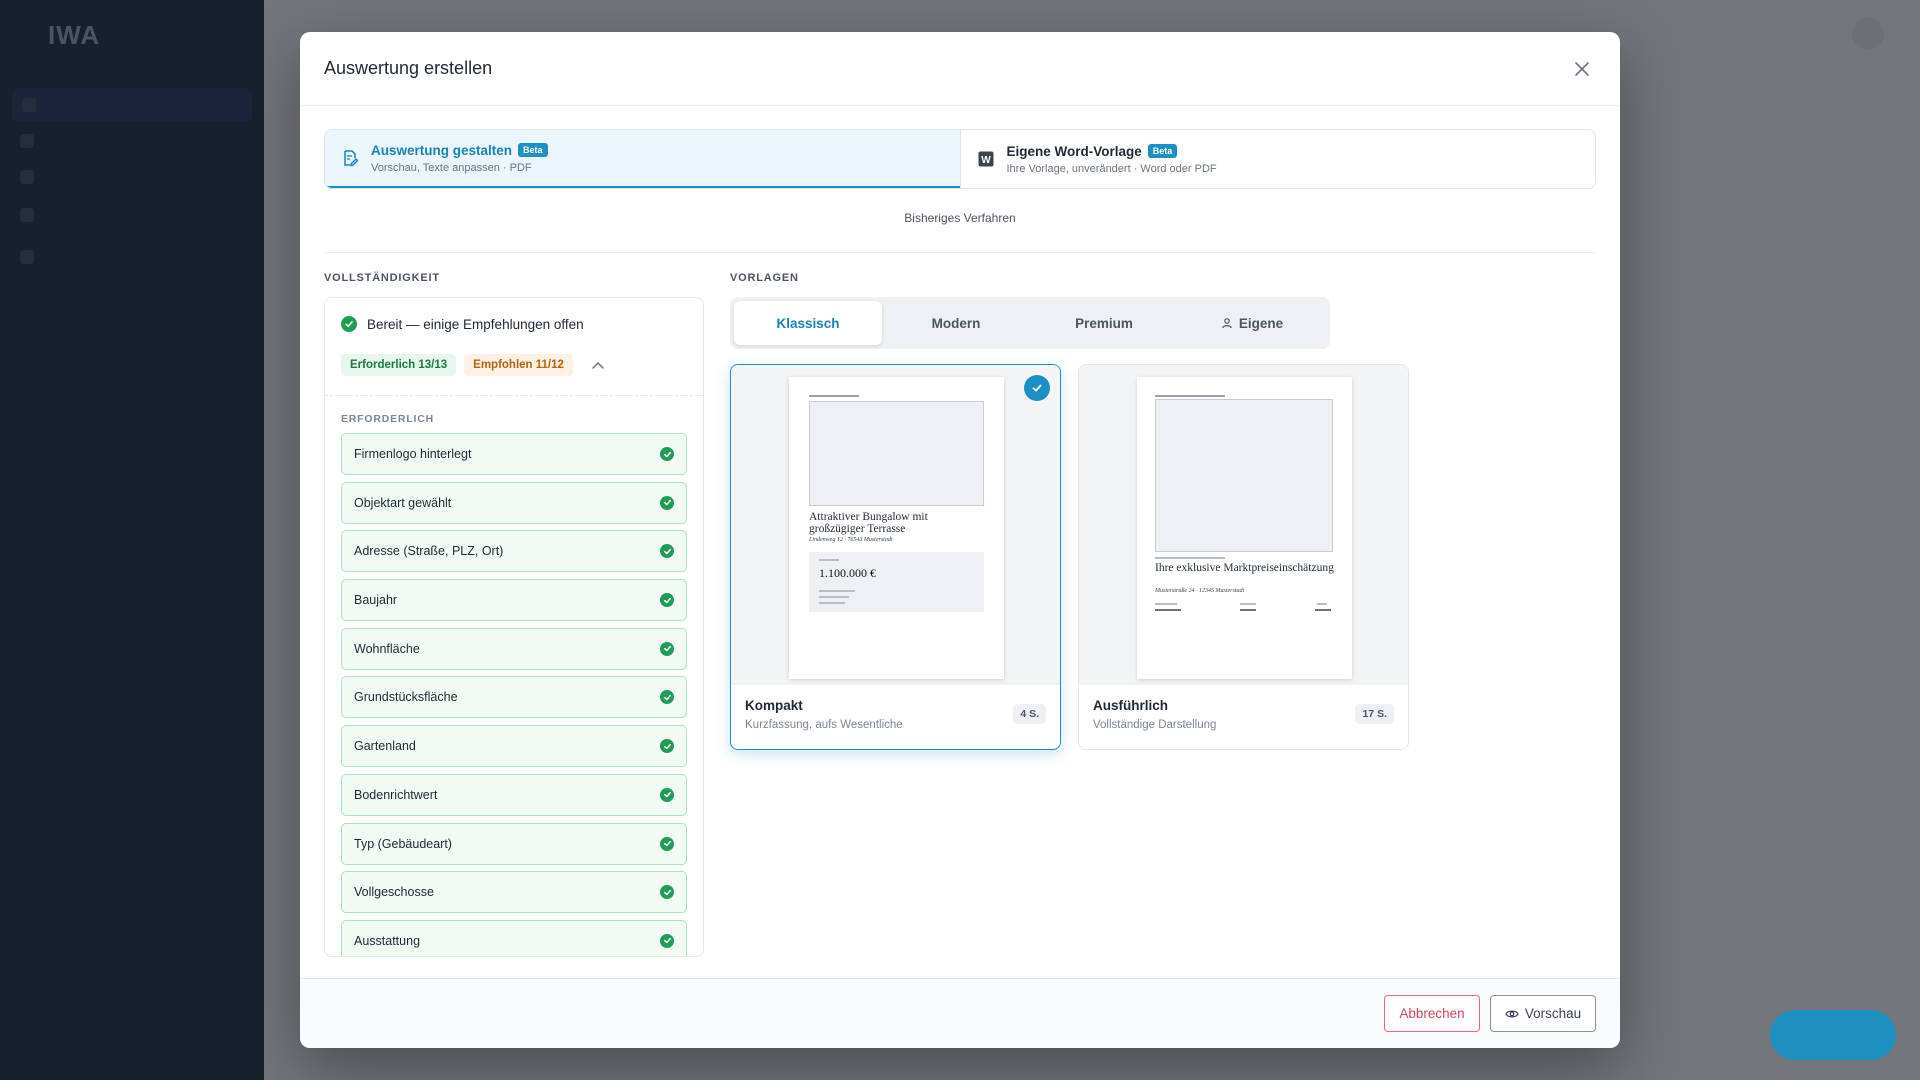 The width and height of the screenshot is (1920, 1080). Describe the element at coordinates (350, 158) in the screenshot. I see `edit-document-icon` at that location.